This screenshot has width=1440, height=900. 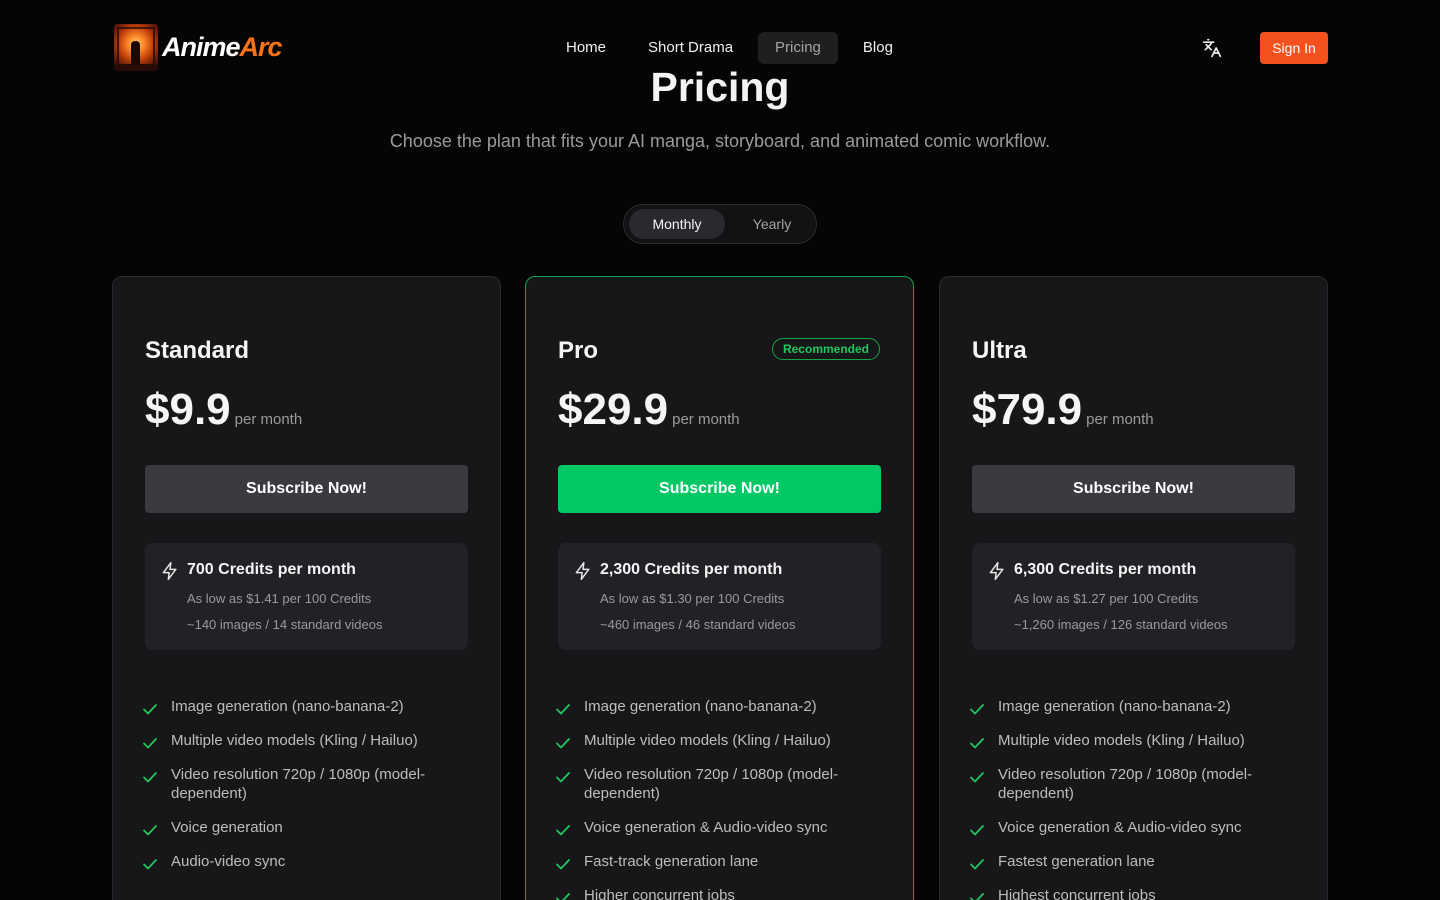 I want to click on credits-title: 2,300 Credits per month, so click(x=691, y=569).